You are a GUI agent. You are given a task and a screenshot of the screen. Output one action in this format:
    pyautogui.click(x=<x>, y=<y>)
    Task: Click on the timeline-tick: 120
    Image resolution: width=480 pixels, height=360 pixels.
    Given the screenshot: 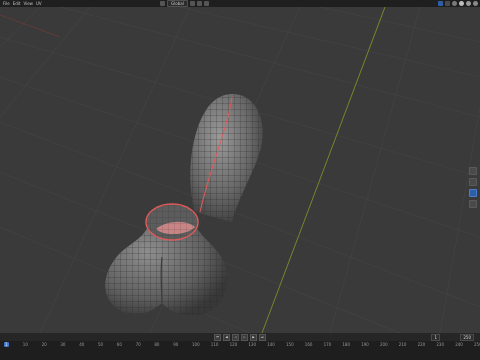 What is the action you would take?
    pyautogui.click(x=233, y=344)
    